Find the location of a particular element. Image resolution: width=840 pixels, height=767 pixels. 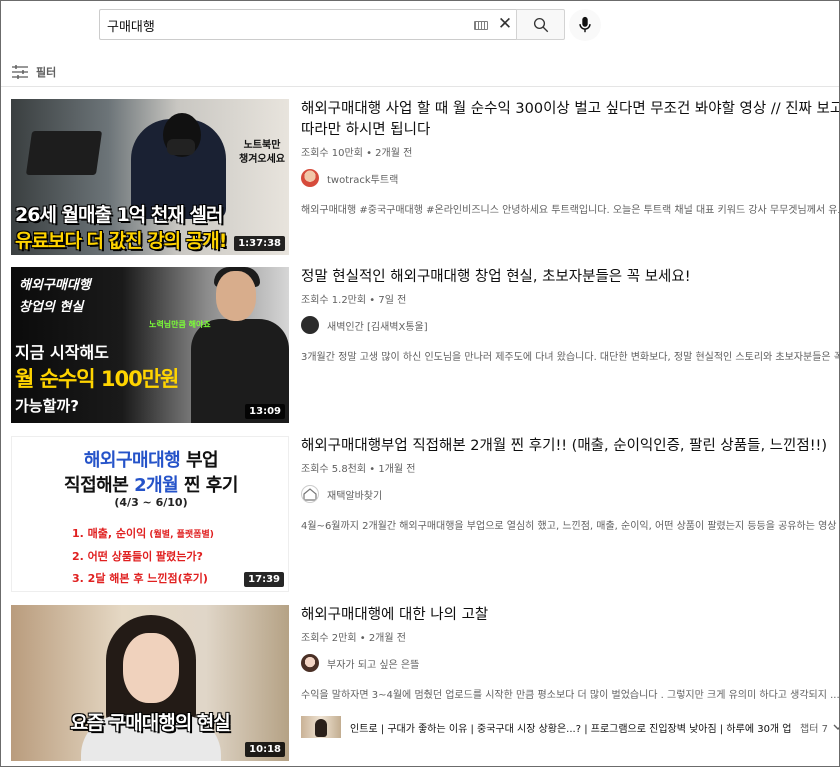

thumbnail-caption: 요즘 구매대행의 현실 is located at coordinates (150, 723).